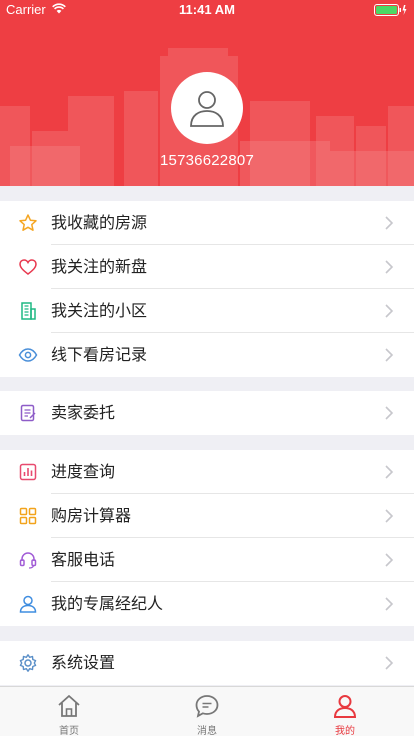 This screenshot has height=736, width=414. What do you see at coordinates (69, 731) in the screenshot?
I see `tab-label: 首页` at bounding box center [69, 731].